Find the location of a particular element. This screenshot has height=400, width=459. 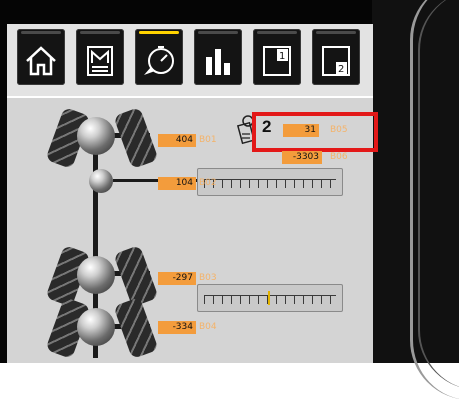

menu-m-icon is located at coordinates (100, 61).